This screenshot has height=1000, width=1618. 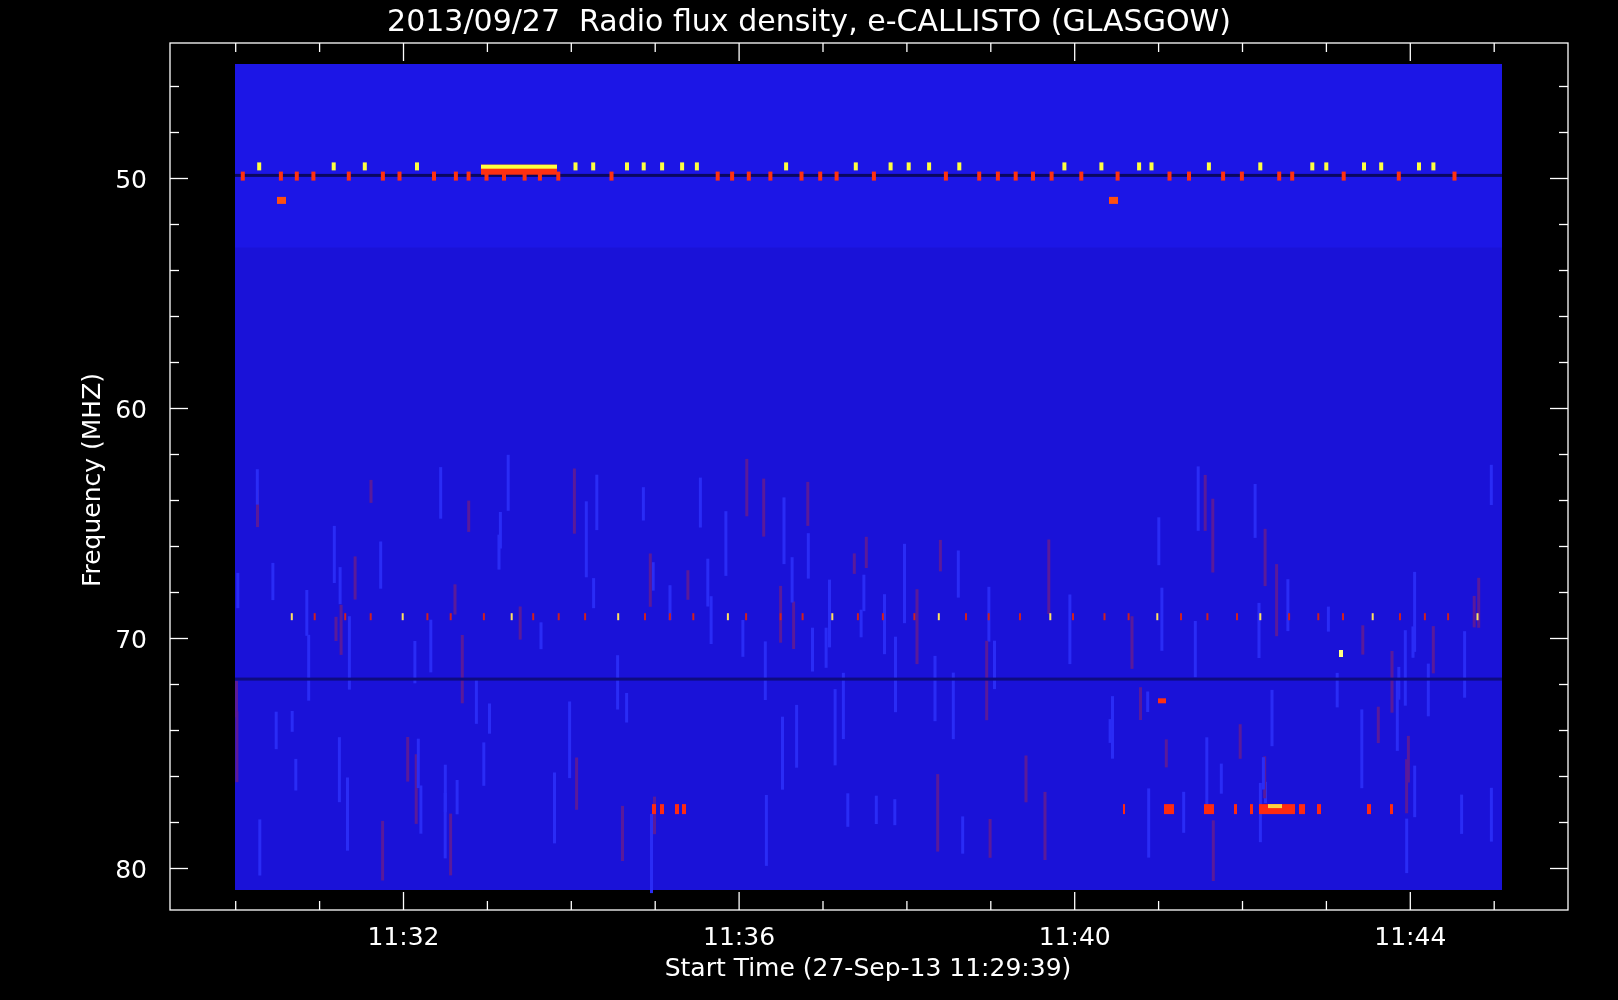 I want to click on x-tick-label: 11:32, so click(x=403, y=936).